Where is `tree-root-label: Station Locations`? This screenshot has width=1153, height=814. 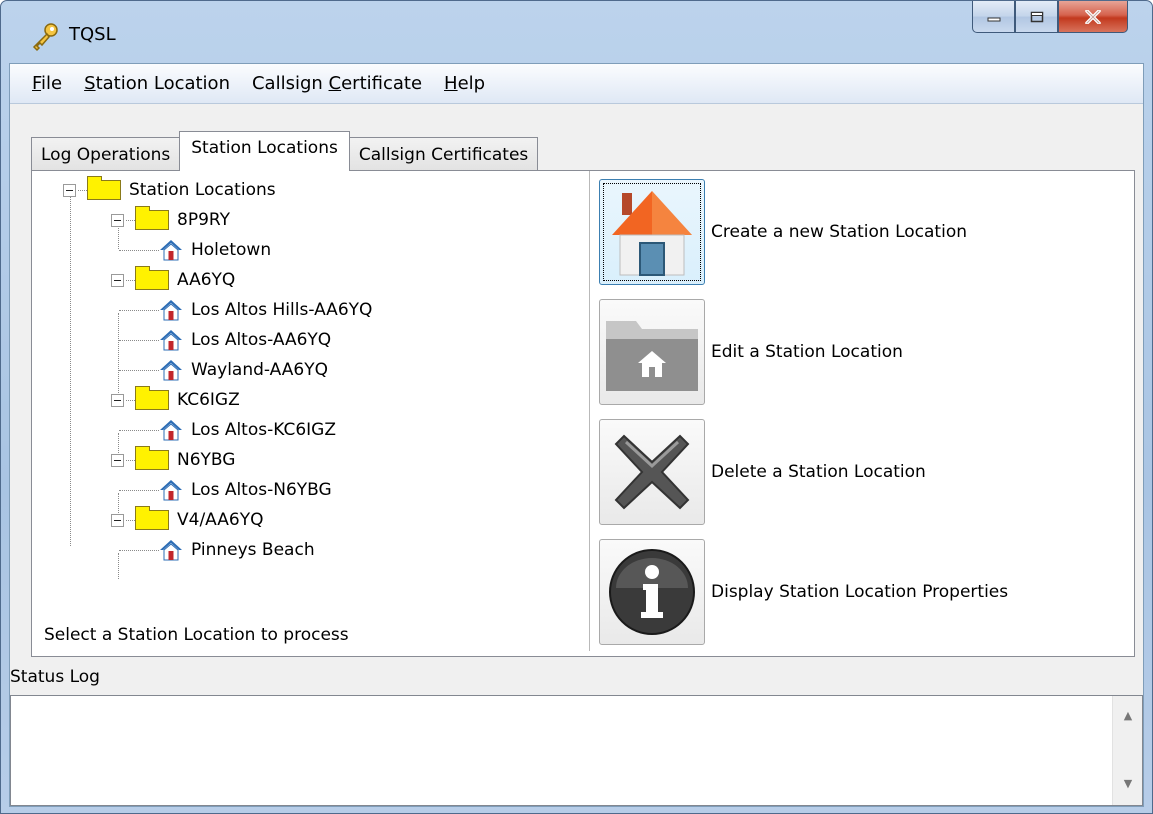 tree-root-label: Station Locations is located at coordinates (202, 190).